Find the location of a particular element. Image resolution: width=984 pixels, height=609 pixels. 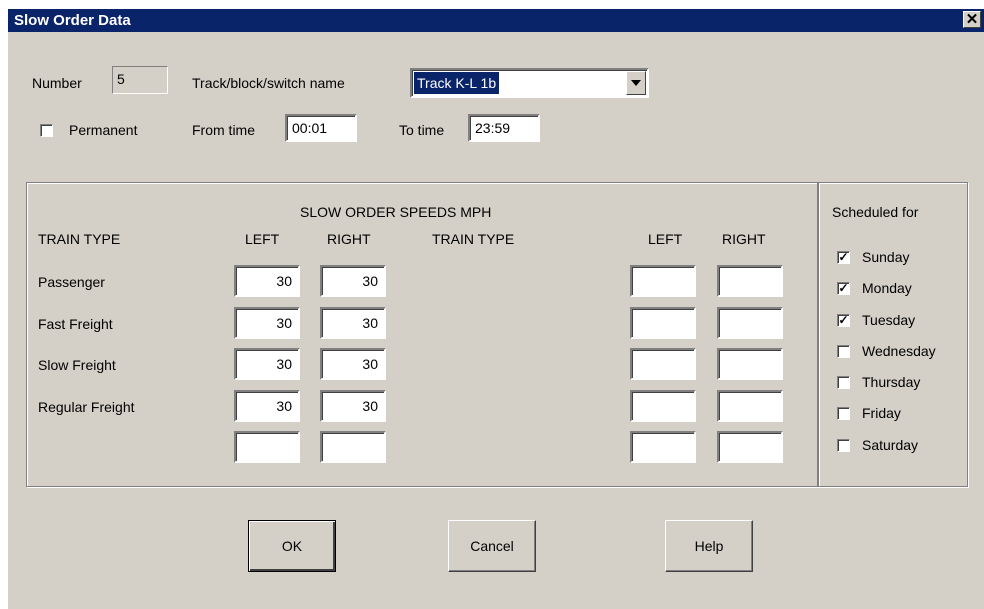

monday-checkbox: ✓ is located at coordinates (843, 288).